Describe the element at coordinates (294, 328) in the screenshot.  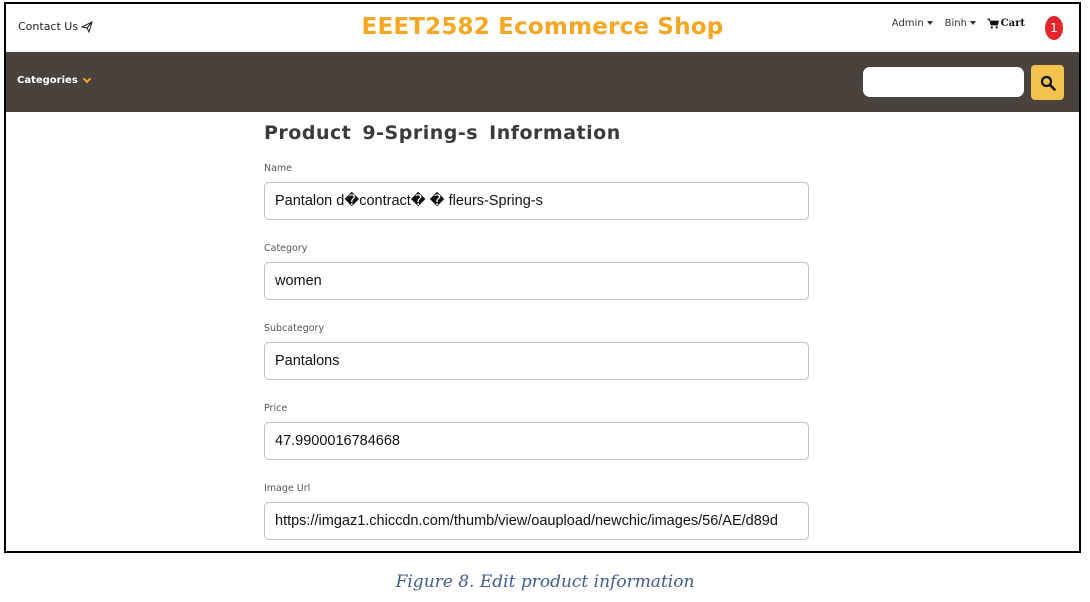
I see `subcategory-label: Subcategory` at that location.